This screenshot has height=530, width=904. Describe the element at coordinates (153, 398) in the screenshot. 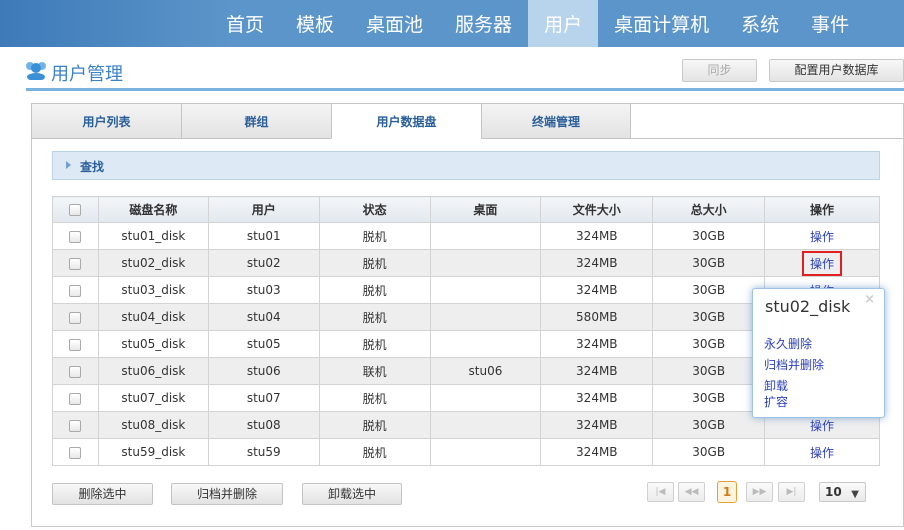

I see `disk-name-cell: stu07_disk` at that location.